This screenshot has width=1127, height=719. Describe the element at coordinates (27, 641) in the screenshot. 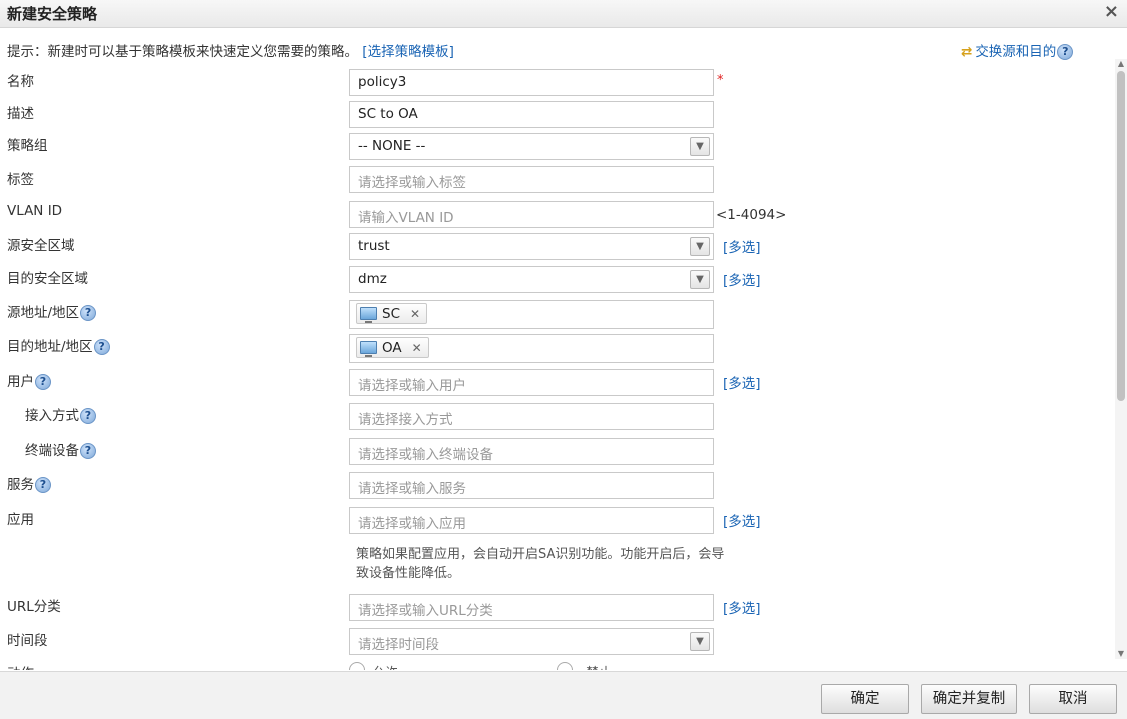

I see `time-range-label: 时间段` at that location.